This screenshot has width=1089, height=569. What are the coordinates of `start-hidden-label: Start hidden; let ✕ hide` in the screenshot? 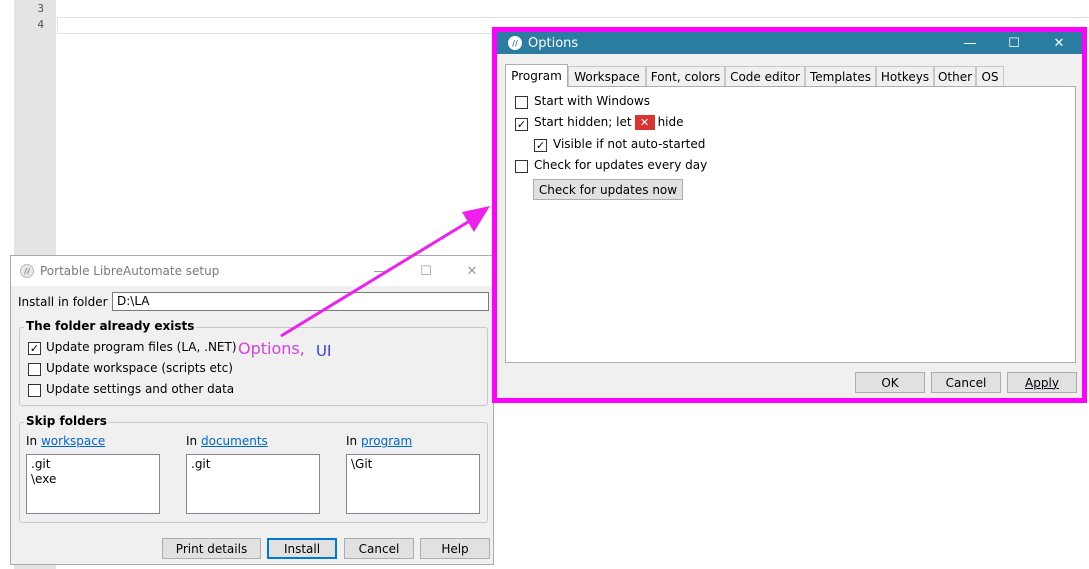 It's located at (609, 122).